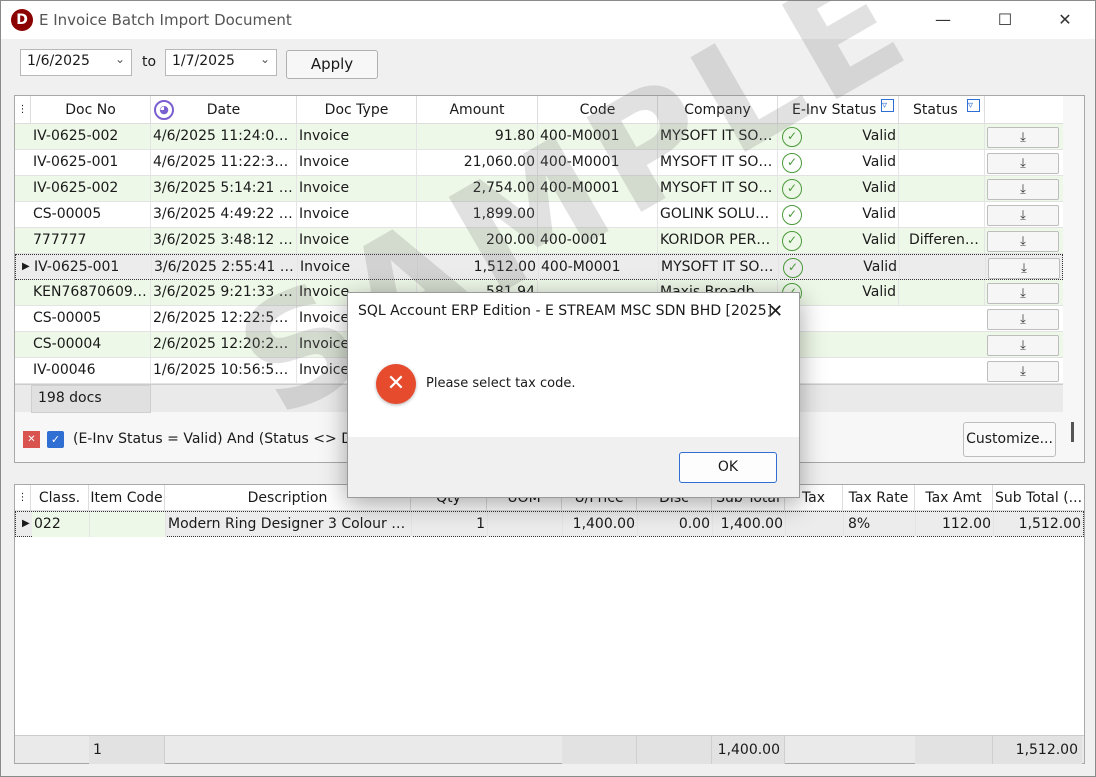 This screenshot has height=777, width=1096. Describe the element at coordinates (1005, 20) in the screenshot. I see `maximize-icon: ☐` at that location.